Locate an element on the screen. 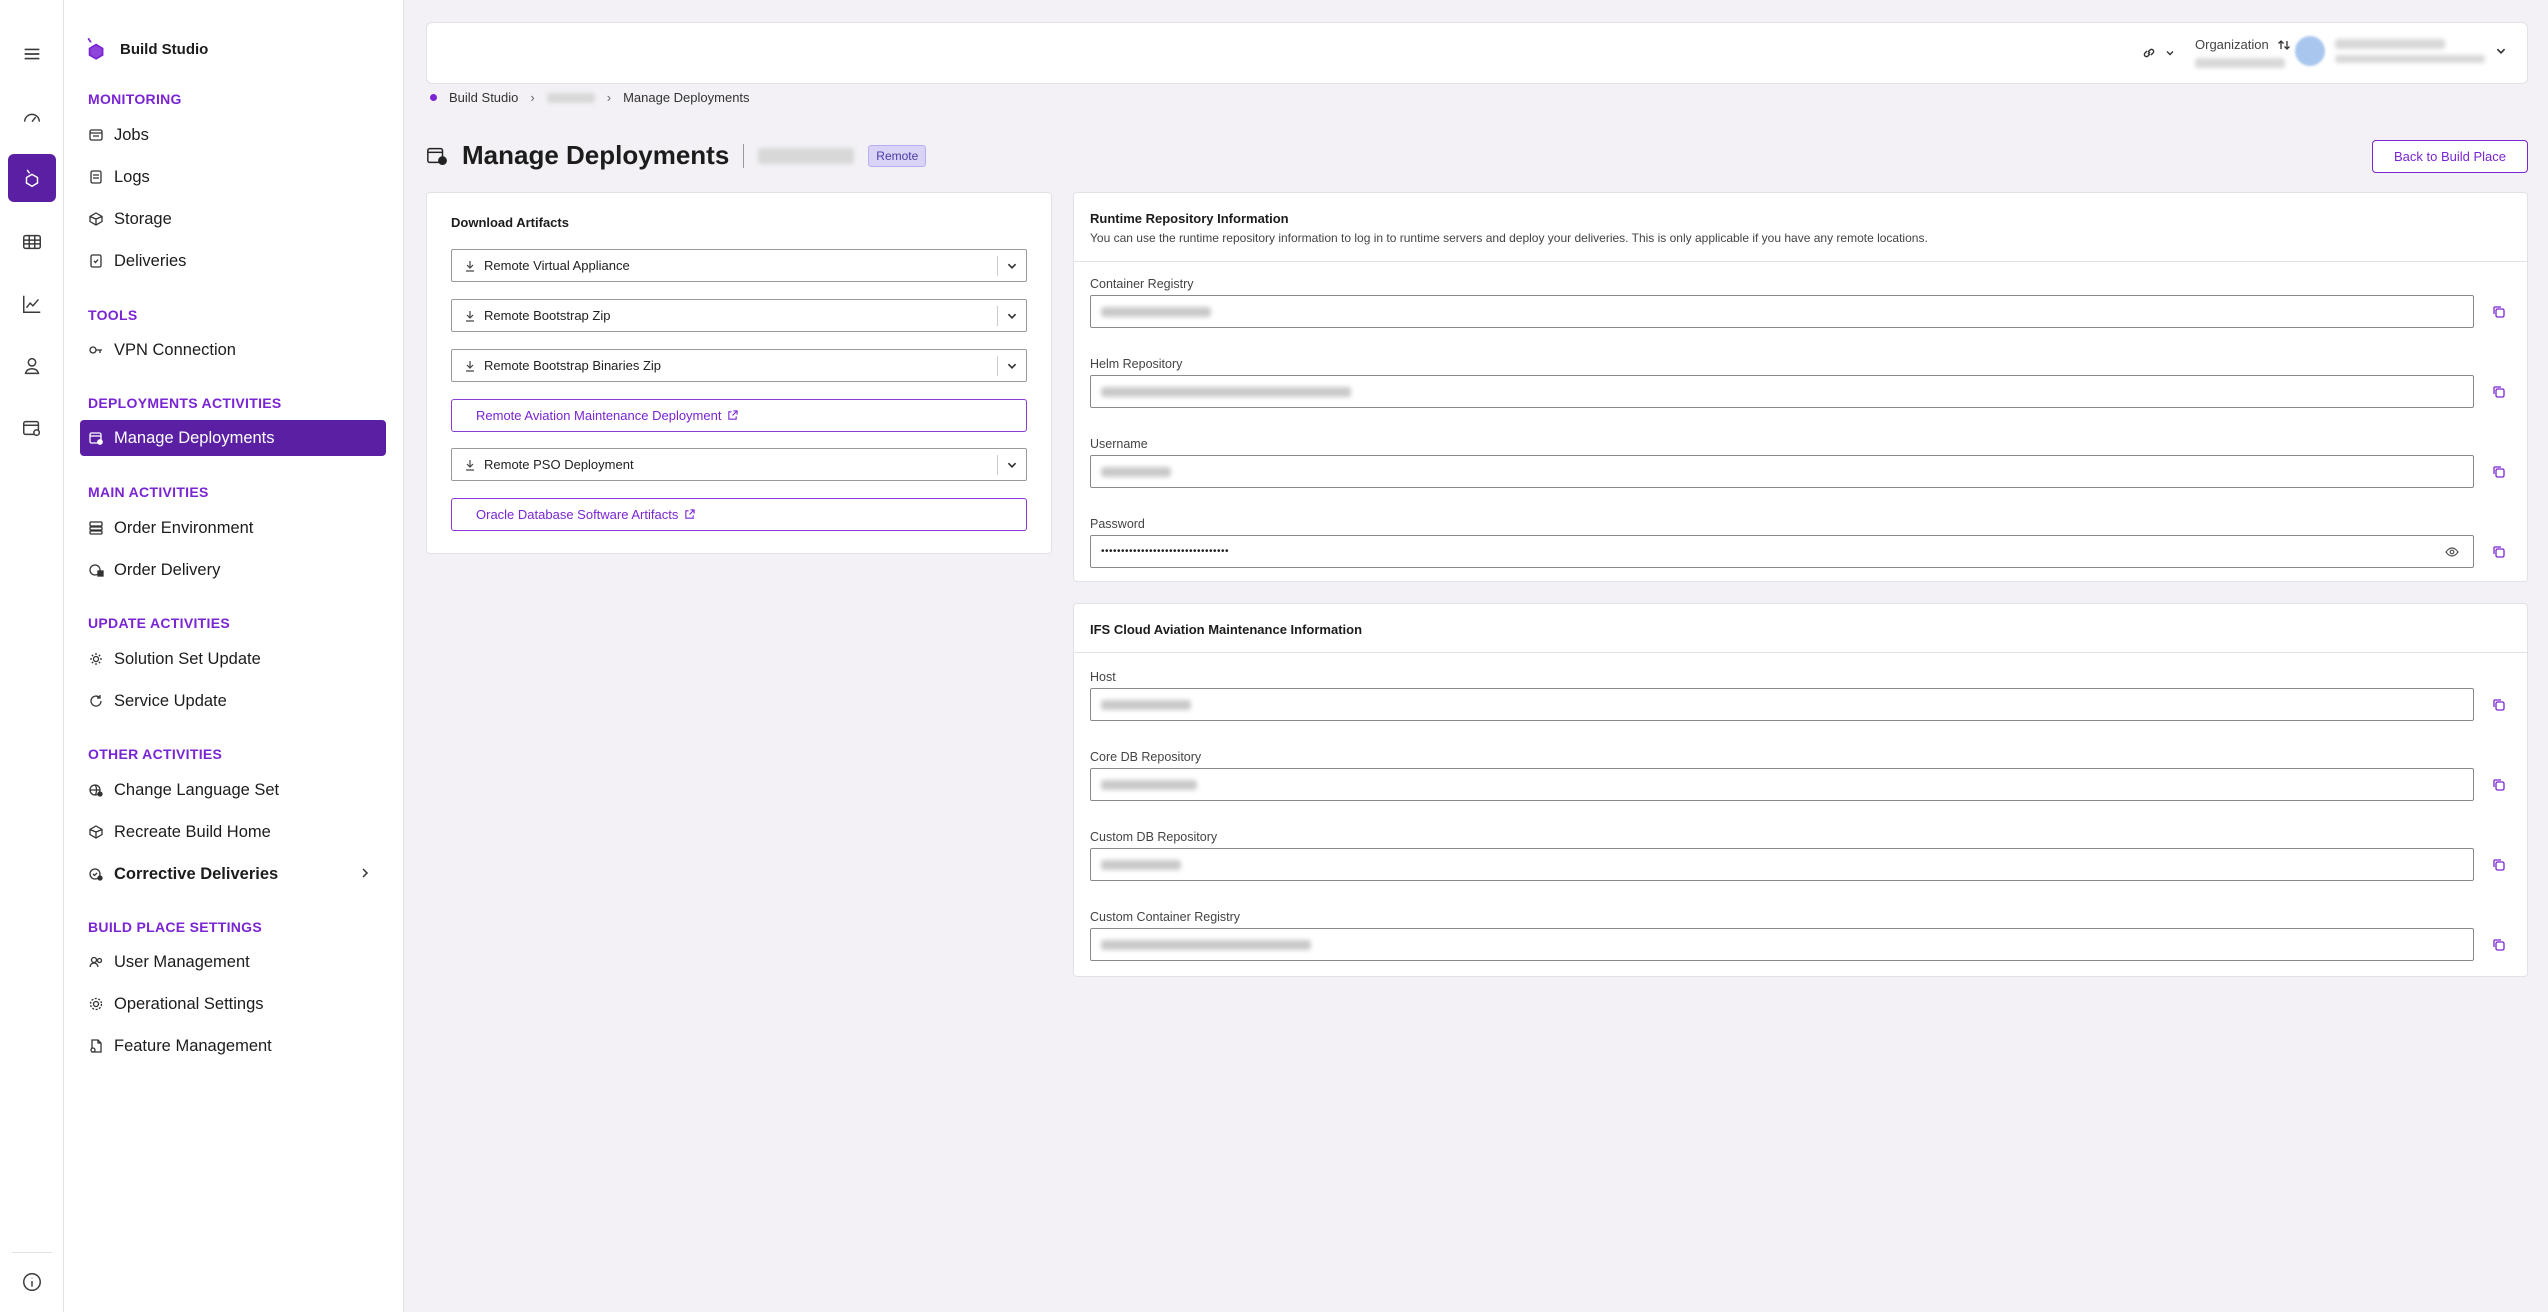 This screenshot has height=1312, width=2548. link-menu is located at coordinates (2158, 53).